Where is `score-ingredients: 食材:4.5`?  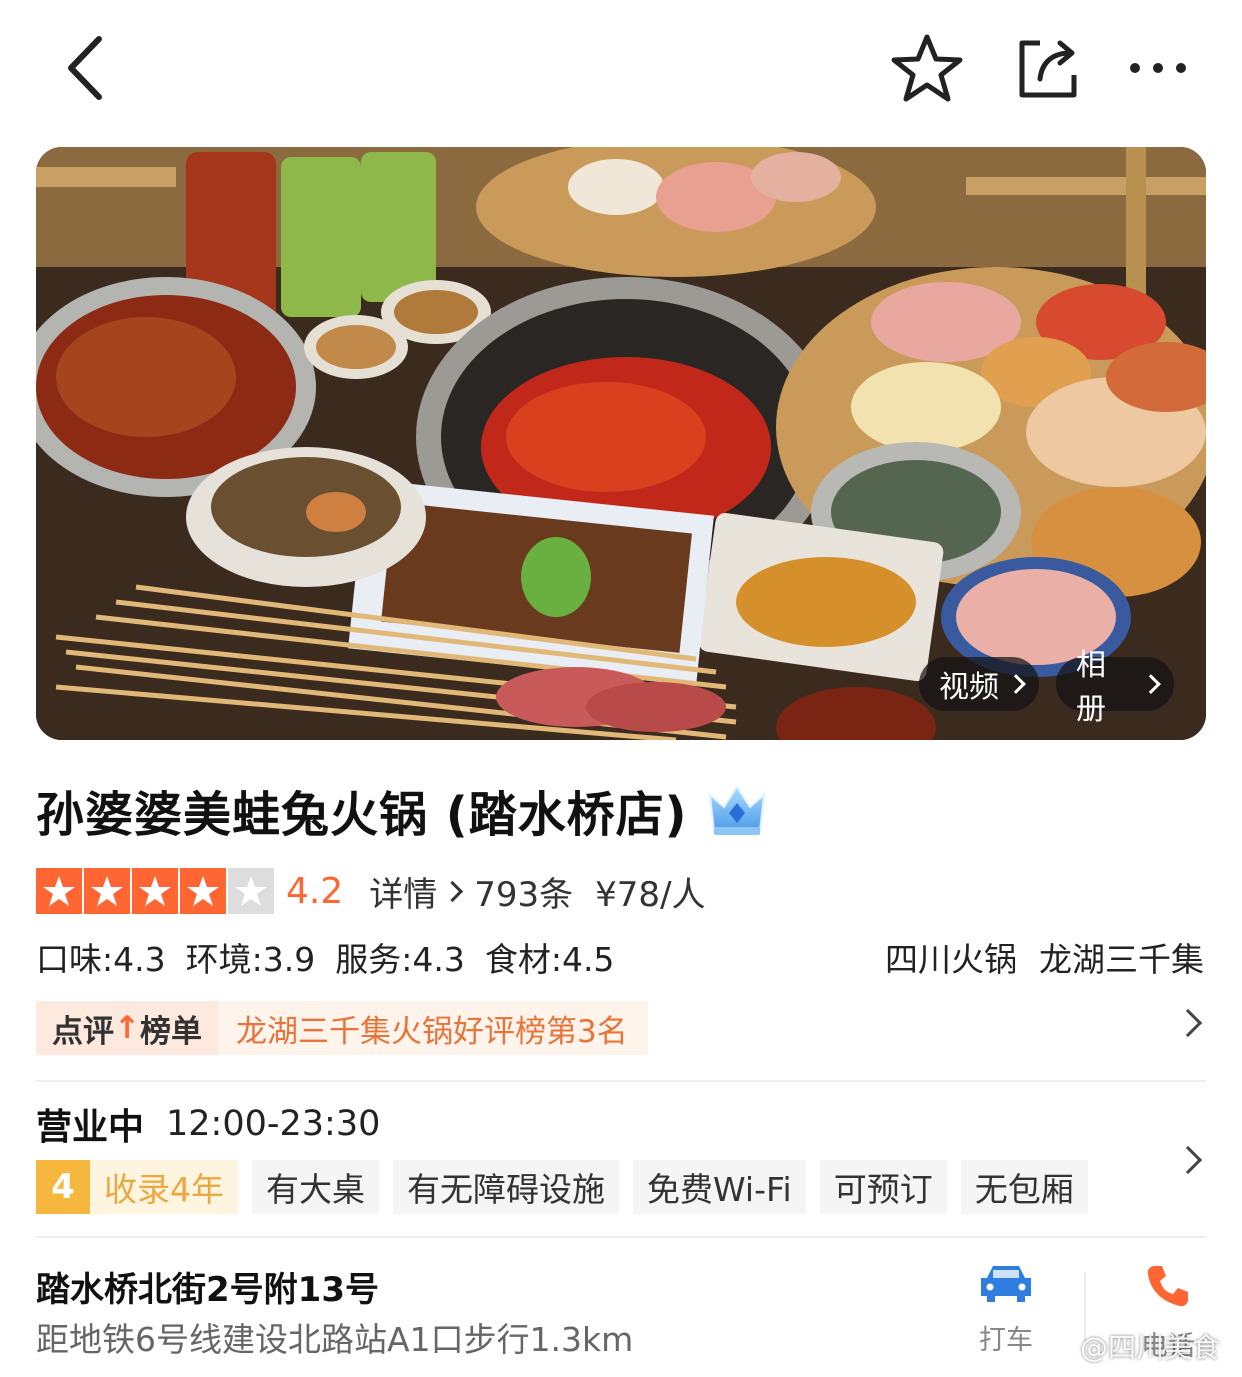 score-ingredients: 食材:4.5 is located at coordinates (549, 959).